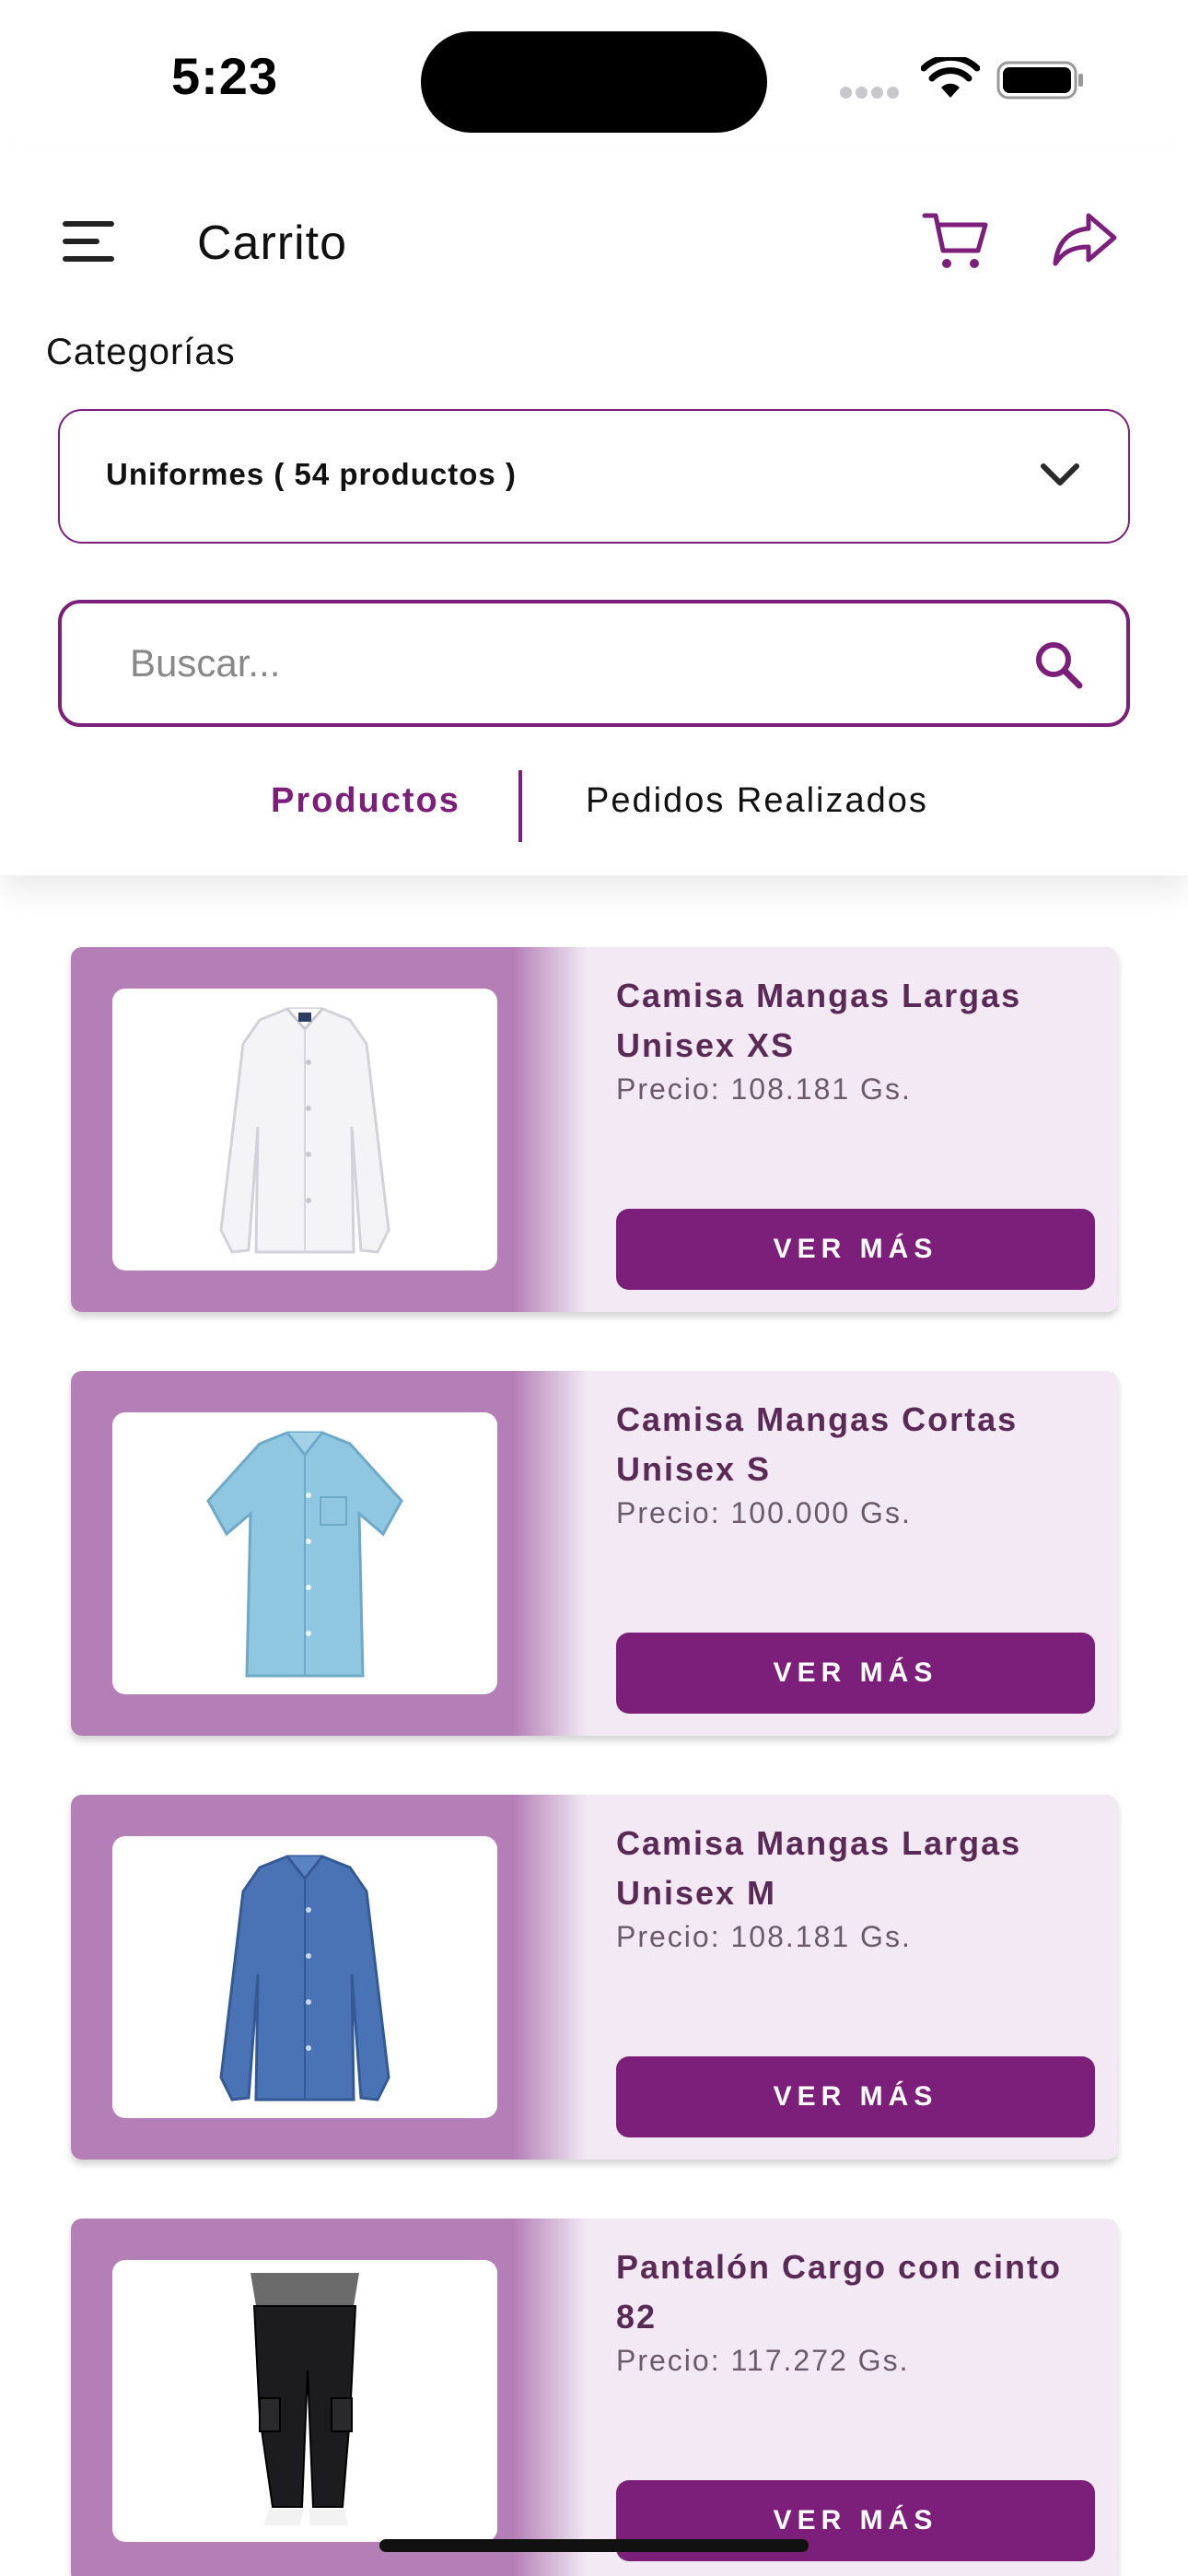 This screenshot has width=1188, height=2576. I want to click on status-time: 5:23, so click(225, 76).